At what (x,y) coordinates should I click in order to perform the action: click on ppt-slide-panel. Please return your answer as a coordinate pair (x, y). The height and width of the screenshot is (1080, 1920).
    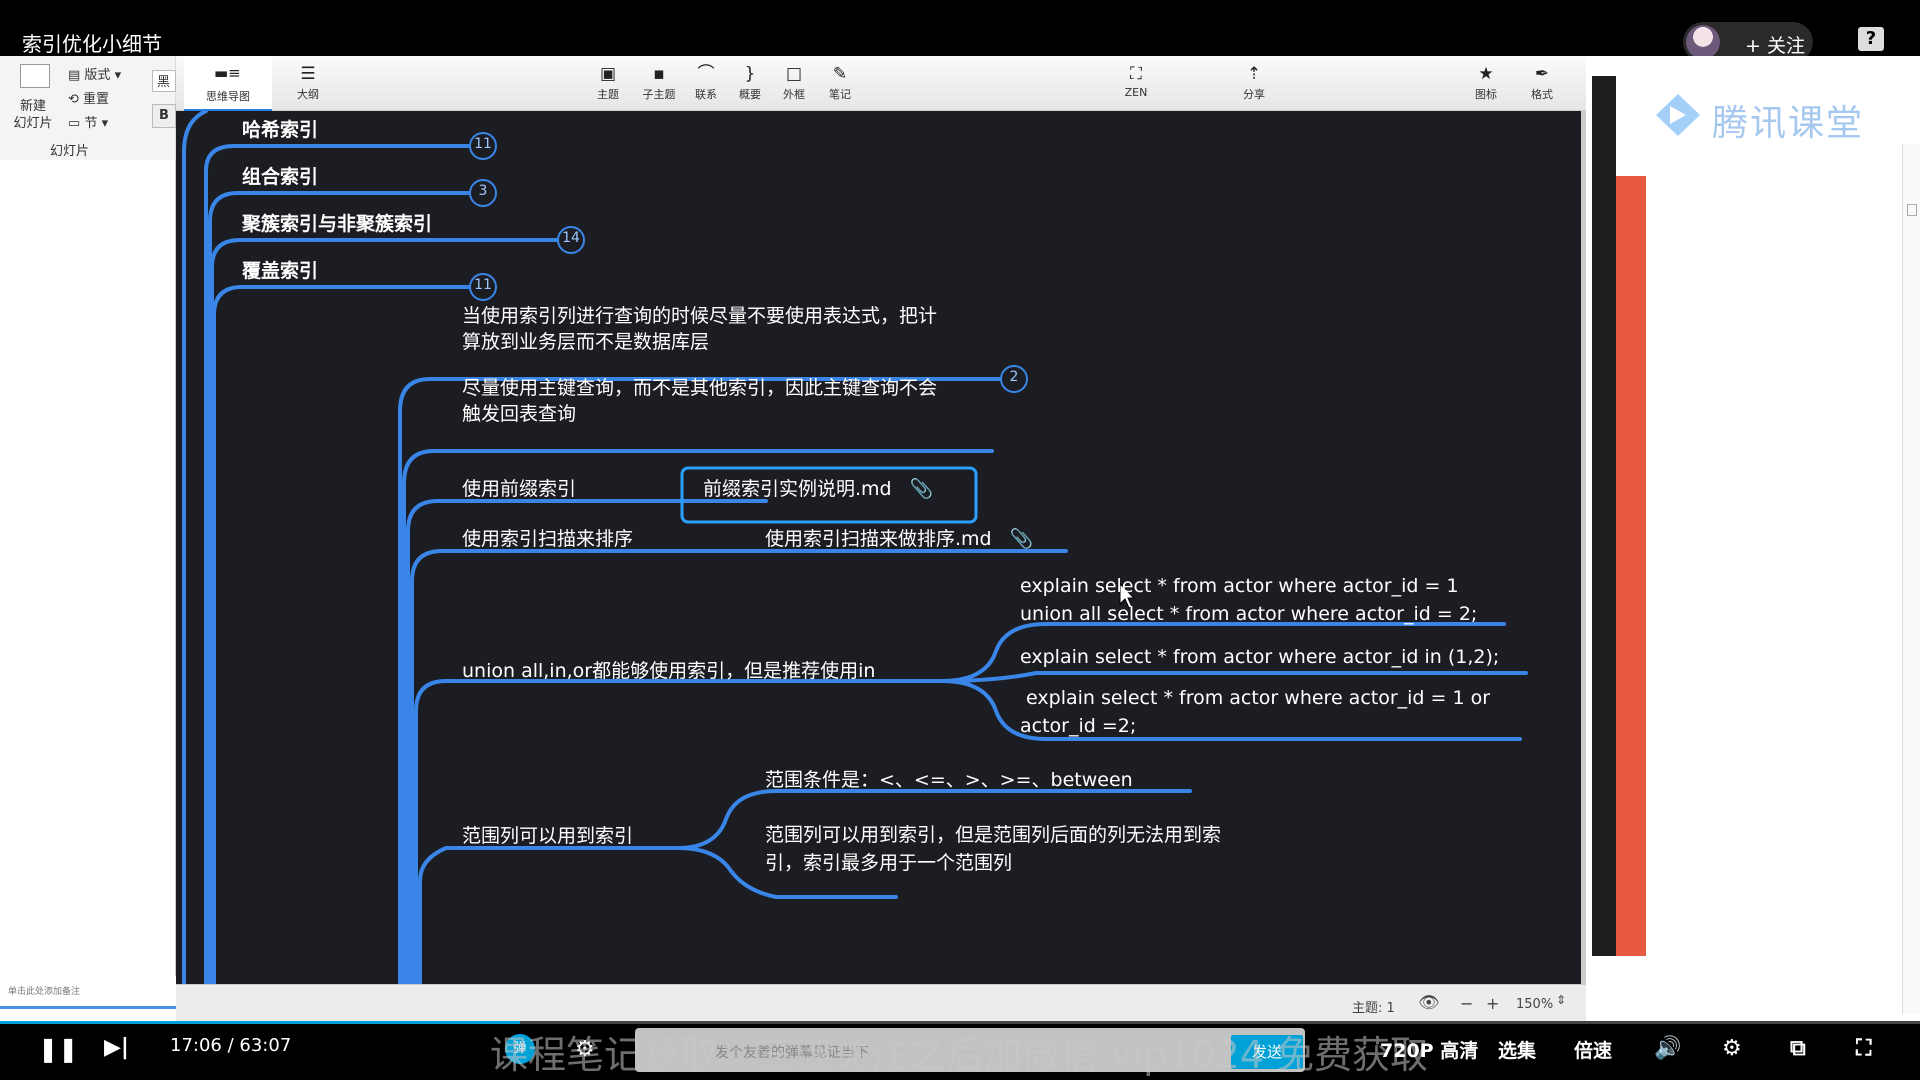
    Looking at the image, I should click on (88, 568).